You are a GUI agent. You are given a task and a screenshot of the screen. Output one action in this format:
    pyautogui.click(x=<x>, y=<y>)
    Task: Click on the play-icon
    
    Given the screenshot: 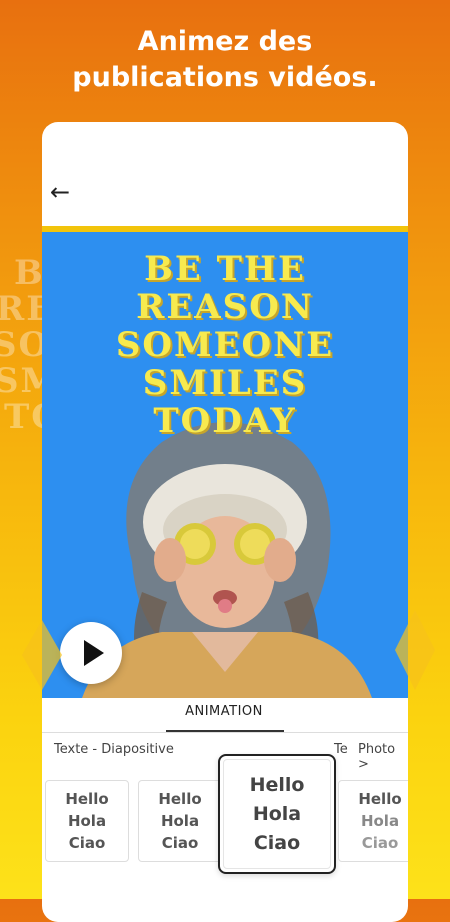 What is the action you would take?
    pyautogui.click(x=91, y=653)
    